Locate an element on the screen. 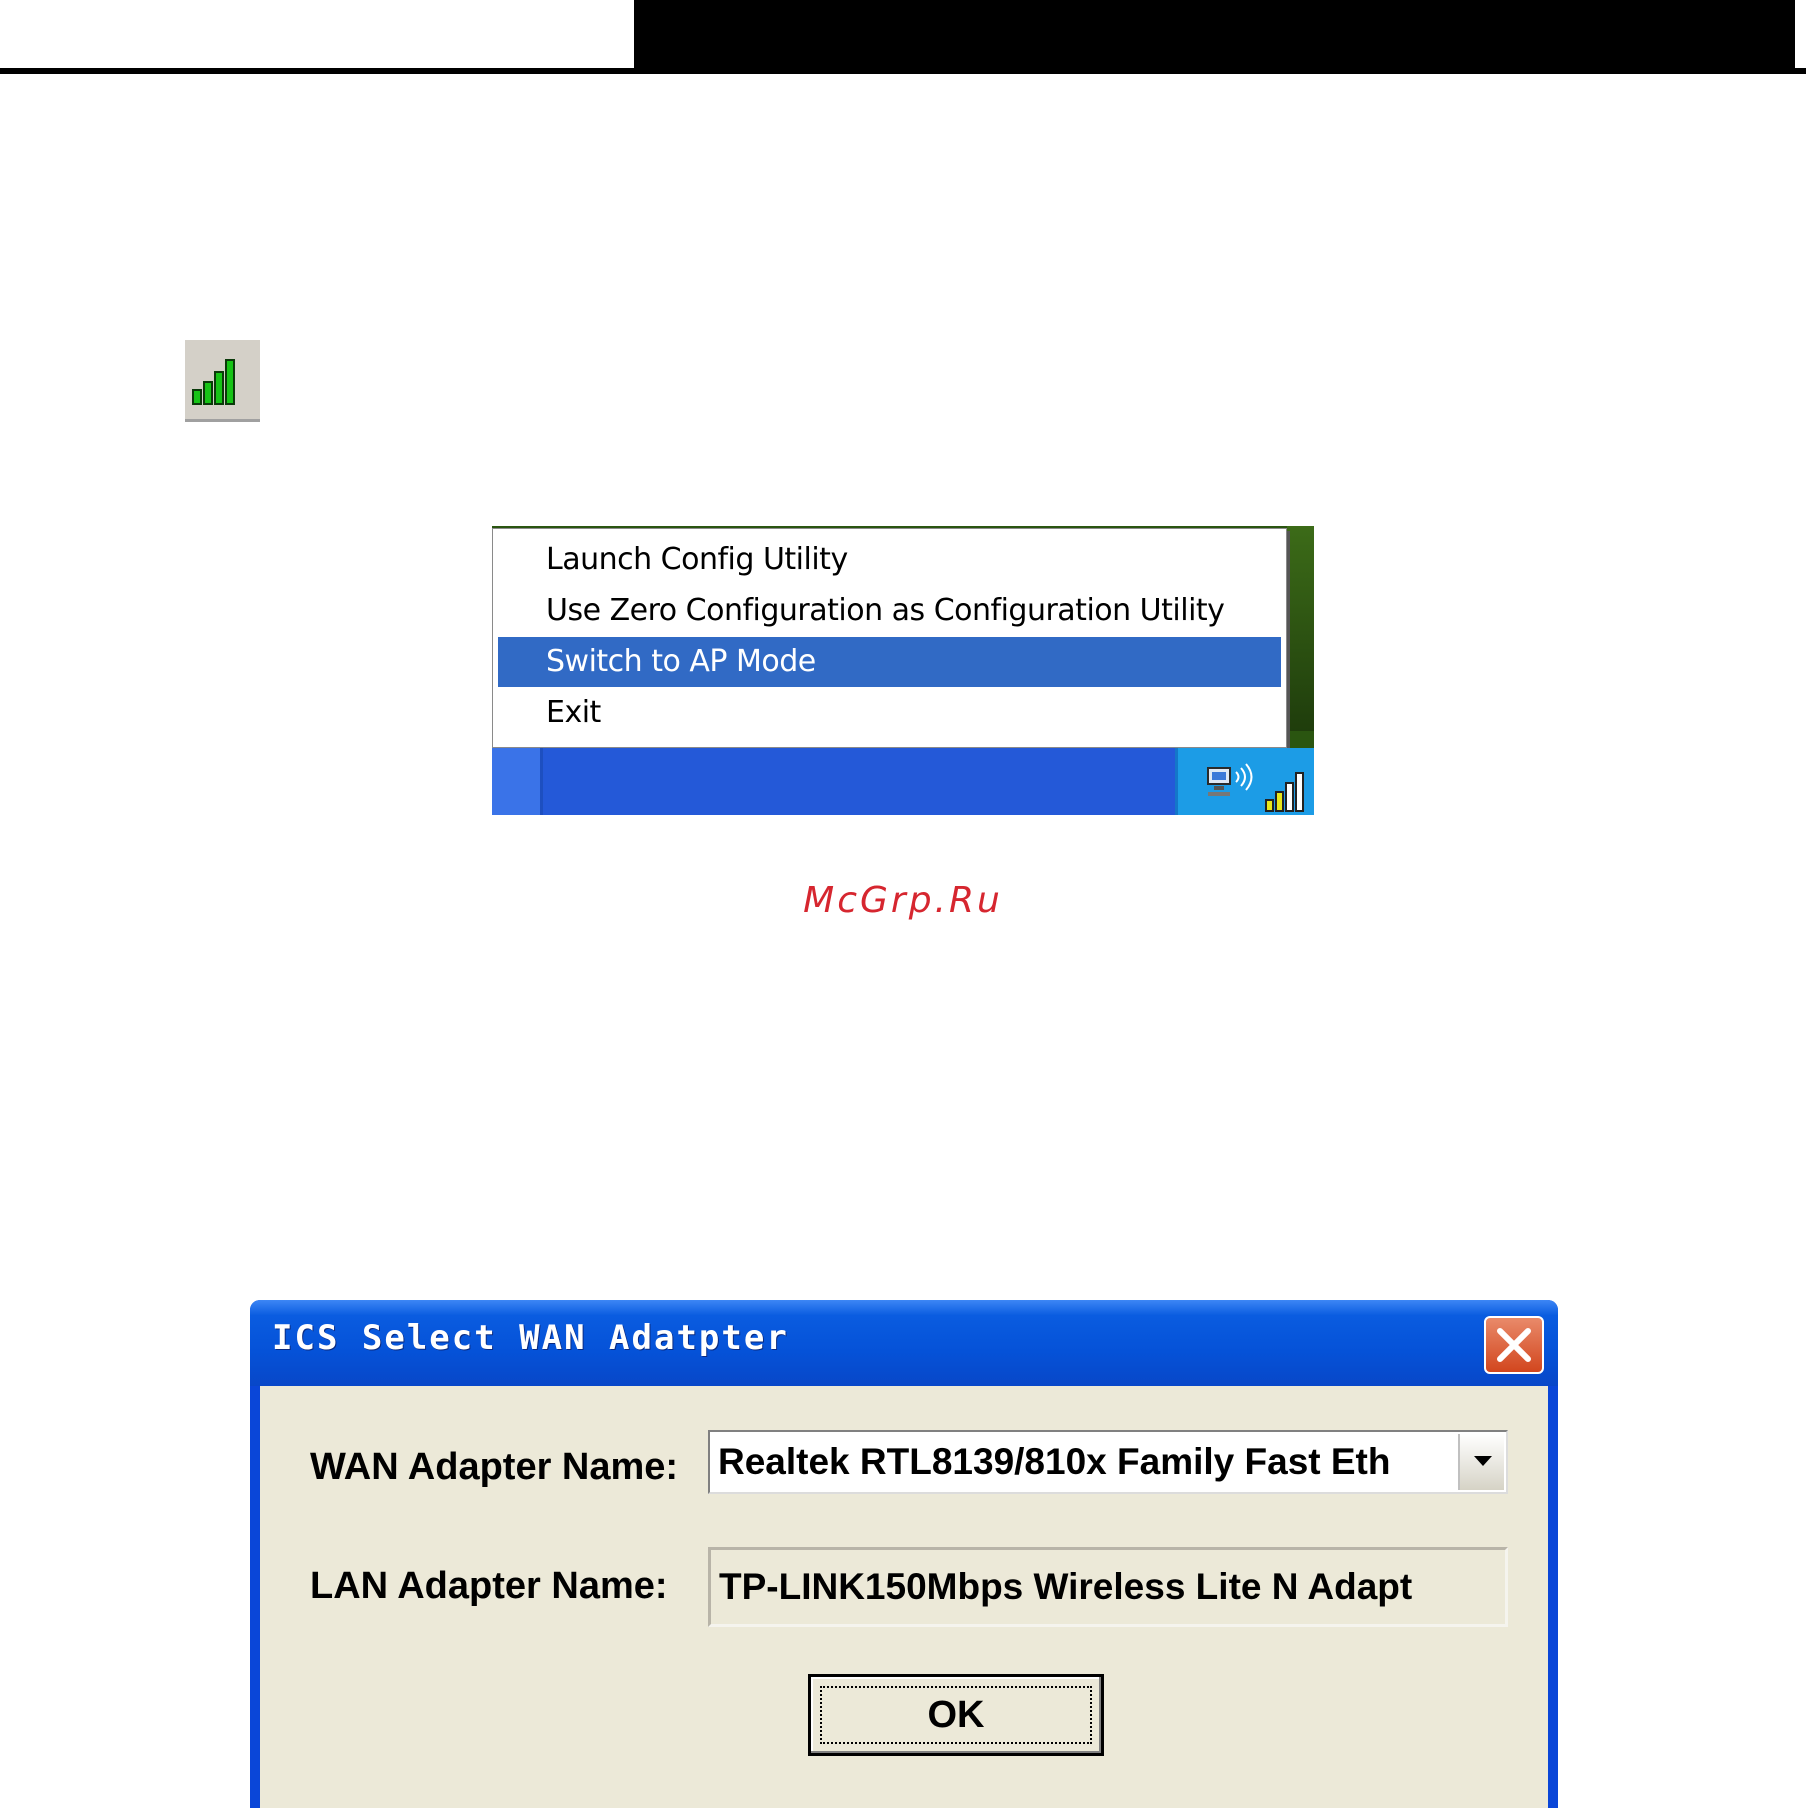 Image resolution: width=1806 pixels, height=1808 pixels. close-button is located at coordinates (1514, 1345).